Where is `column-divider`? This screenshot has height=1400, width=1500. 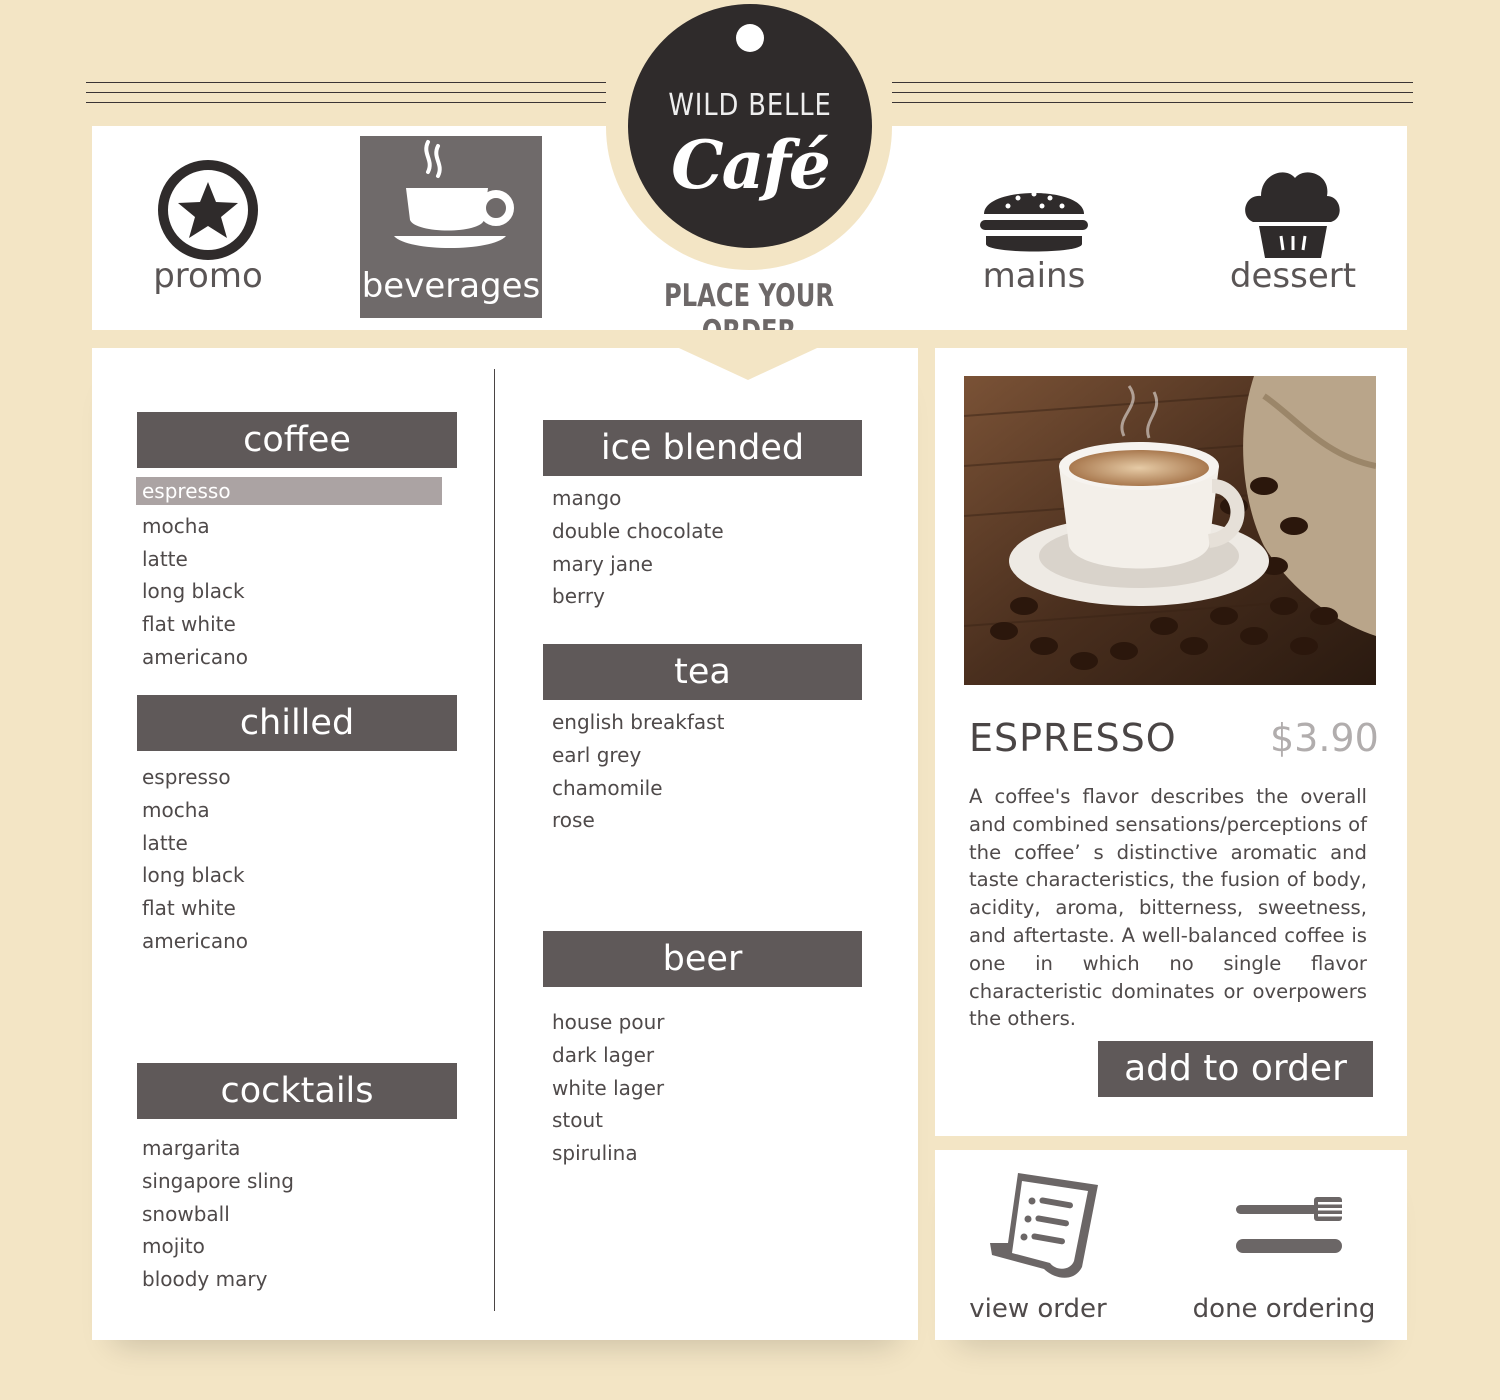
column-divider is located at coordinates (494, 840).